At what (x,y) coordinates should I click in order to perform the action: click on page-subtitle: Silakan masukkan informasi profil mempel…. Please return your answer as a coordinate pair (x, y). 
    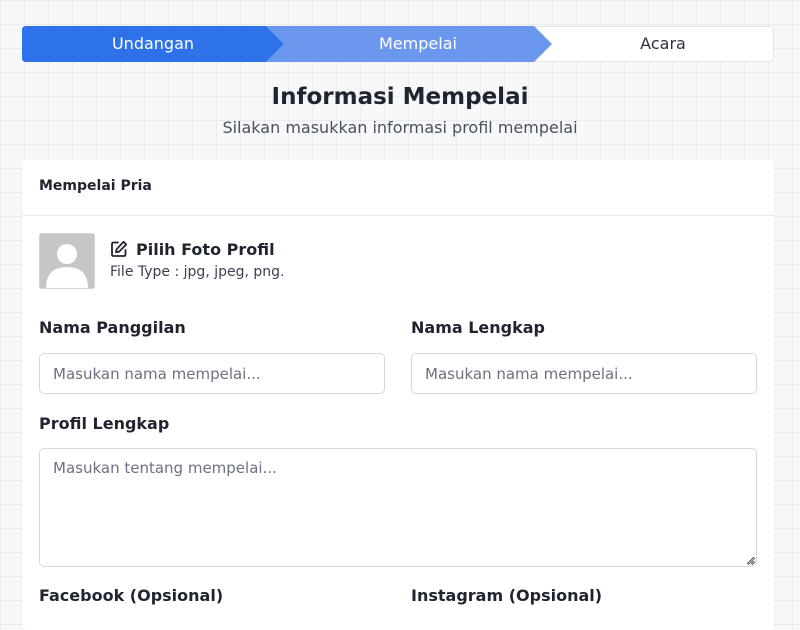
    Looking at the image, I should click on (400, 127).